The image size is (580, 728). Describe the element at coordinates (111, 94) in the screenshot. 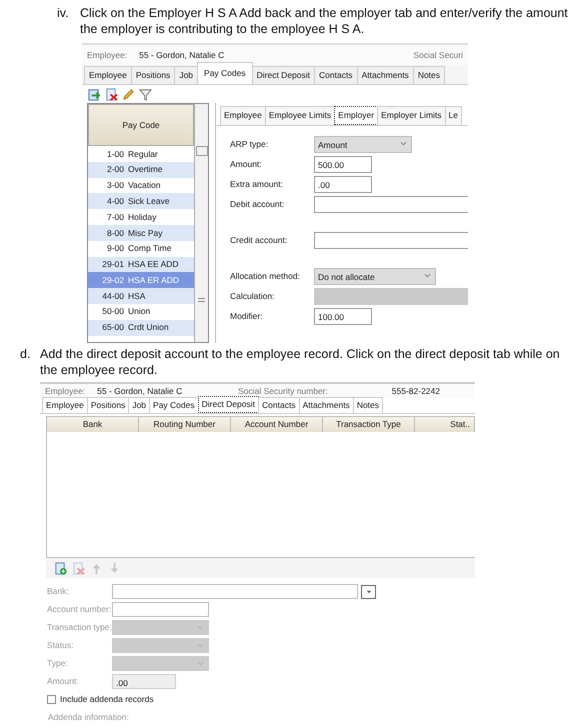

I see `delete-icon` at that location.